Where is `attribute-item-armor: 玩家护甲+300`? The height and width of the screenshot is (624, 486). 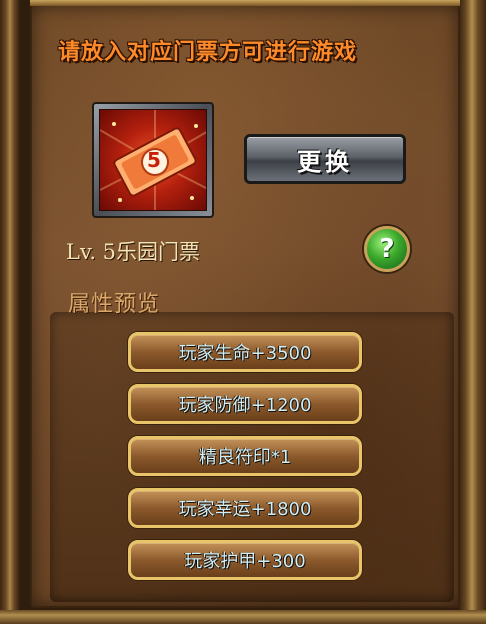
attribute-item-armor: 玩家护甲+300 is located at coordinates (245, 560).